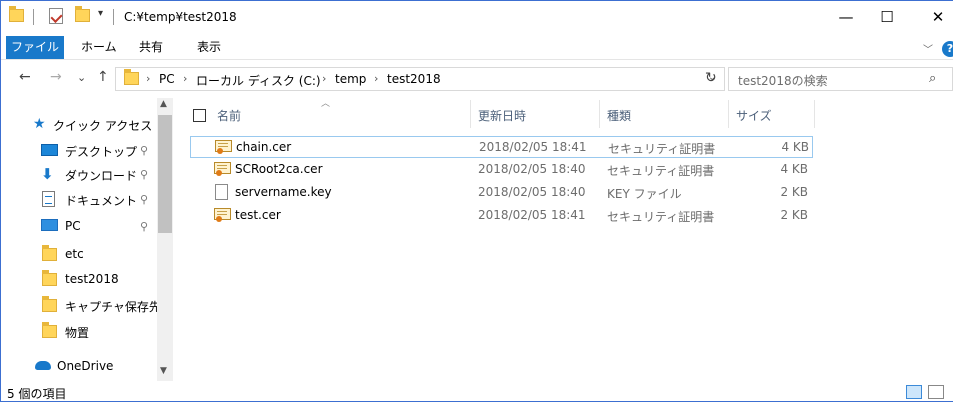 Image resolution: width=953 pixels, height=402 pixels. I want to click on nav-item-etc: etc, so click(81, 255).